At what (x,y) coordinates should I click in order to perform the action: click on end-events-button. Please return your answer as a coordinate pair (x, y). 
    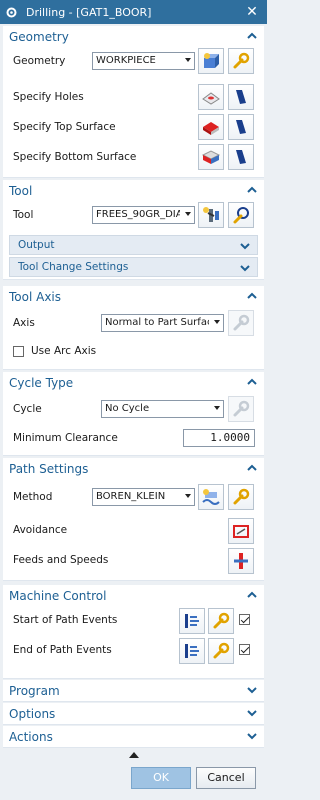
    Looking at the image, I should click on (192, 651).